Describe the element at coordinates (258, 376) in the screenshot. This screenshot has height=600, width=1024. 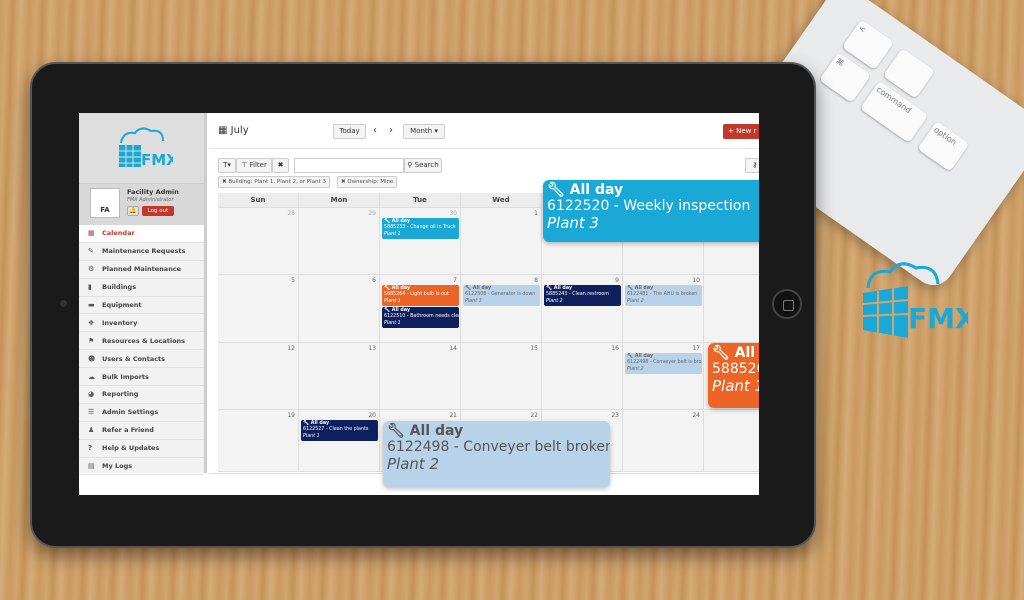
I see `calendar-day-cell: 12` at that location.